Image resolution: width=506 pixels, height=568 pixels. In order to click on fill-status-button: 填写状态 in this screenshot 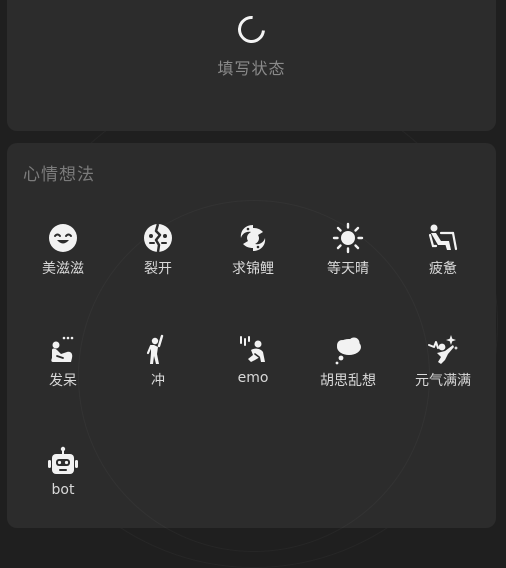, I will do `click(251, 44)`.